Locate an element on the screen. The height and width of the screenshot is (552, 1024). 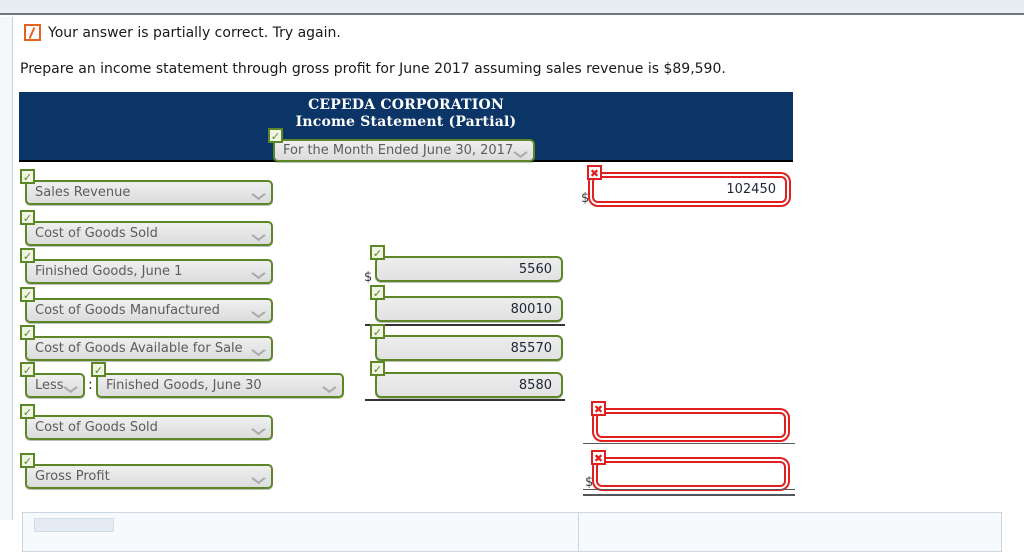
row-8-label-select: ✓ Gross Profit is located at coordinates (146, 471).